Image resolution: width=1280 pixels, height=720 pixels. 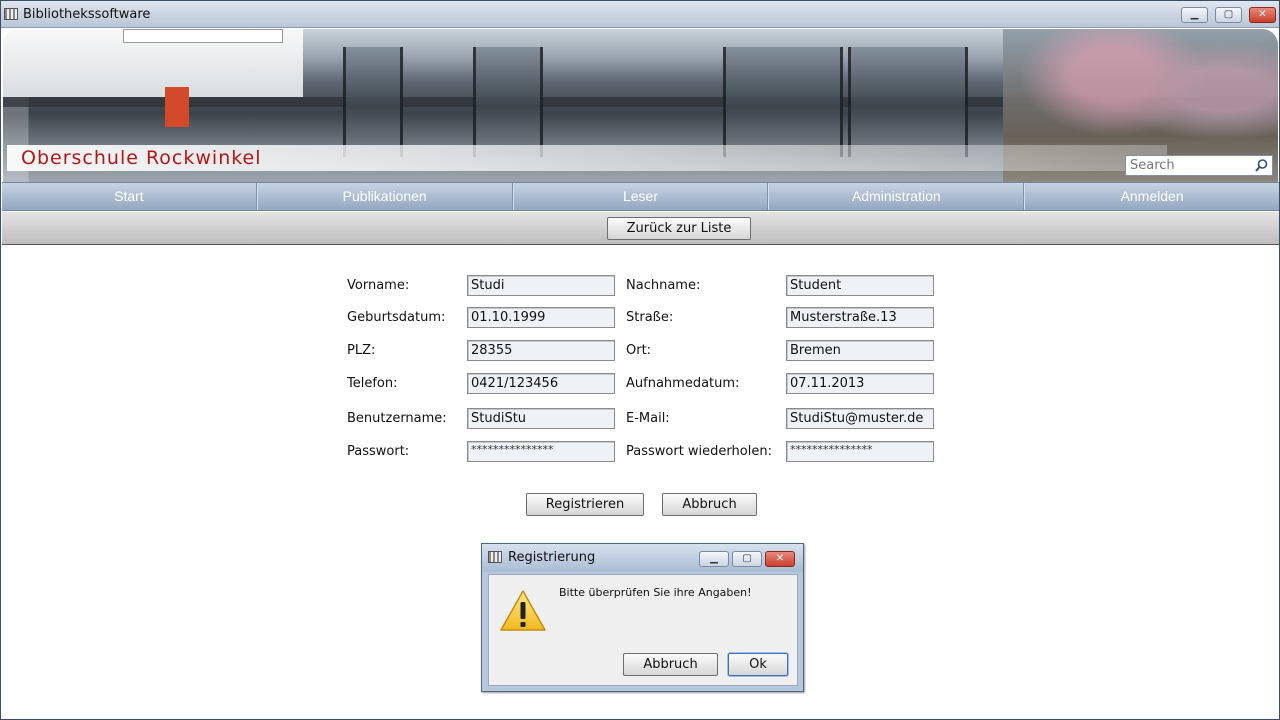 I want to click on dialog-maximize-button: ▢, so click(x=747, y=559).